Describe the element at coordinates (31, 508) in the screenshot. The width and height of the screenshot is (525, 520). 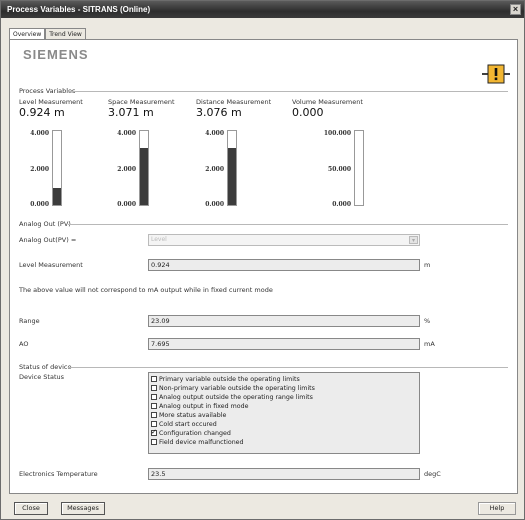
I see `close-button: Close` at that location.